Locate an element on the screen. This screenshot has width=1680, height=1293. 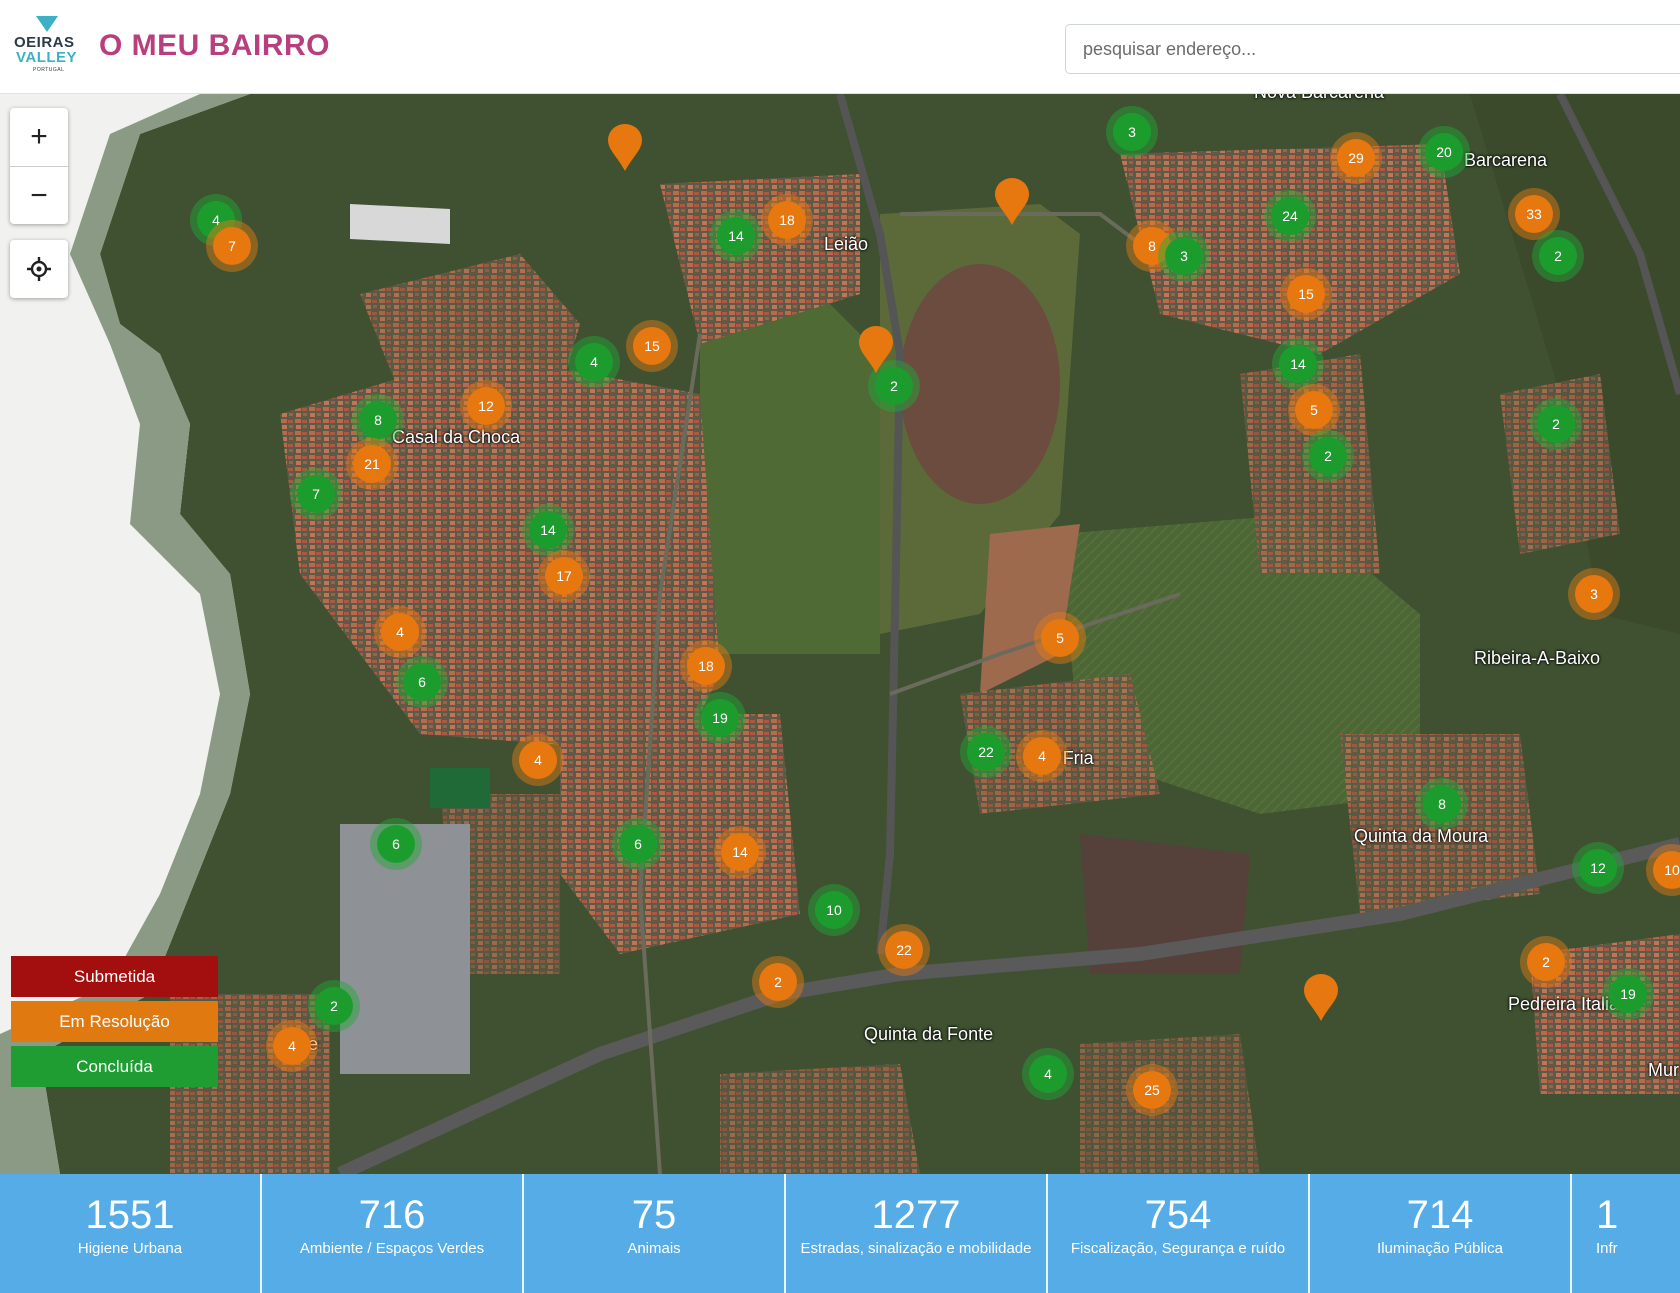
green-cluster-marker: 20 is located at coordinates (1444, 152).